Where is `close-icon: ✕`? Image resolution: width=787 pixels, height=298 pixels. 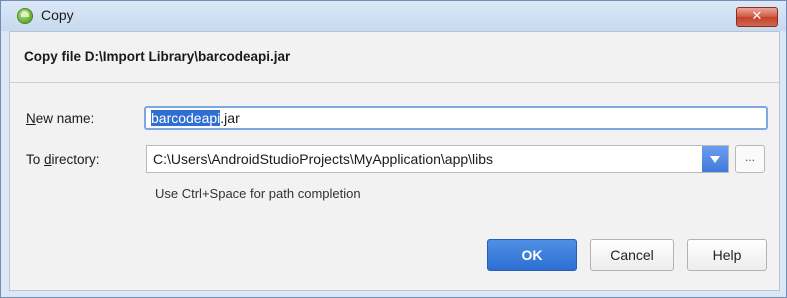
close-icon: ✕ is located at coordinates (757, 16).